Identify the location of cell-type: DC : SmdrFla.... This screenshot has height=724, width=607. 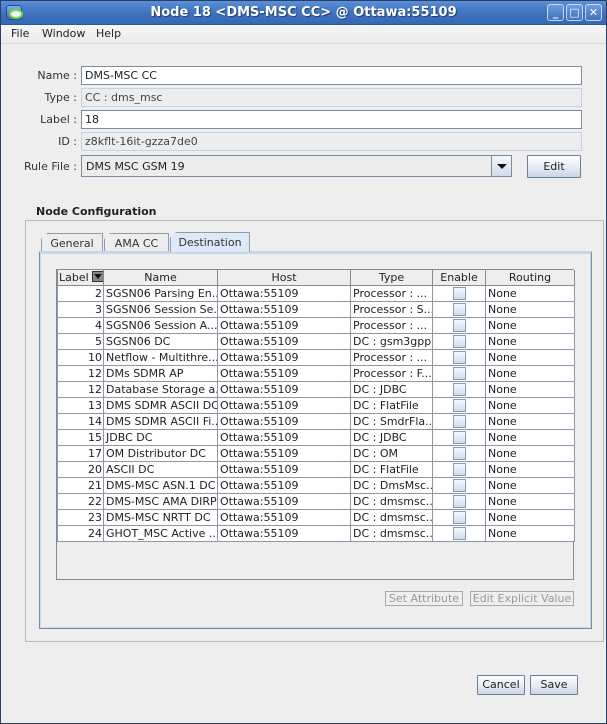
(391, 421).